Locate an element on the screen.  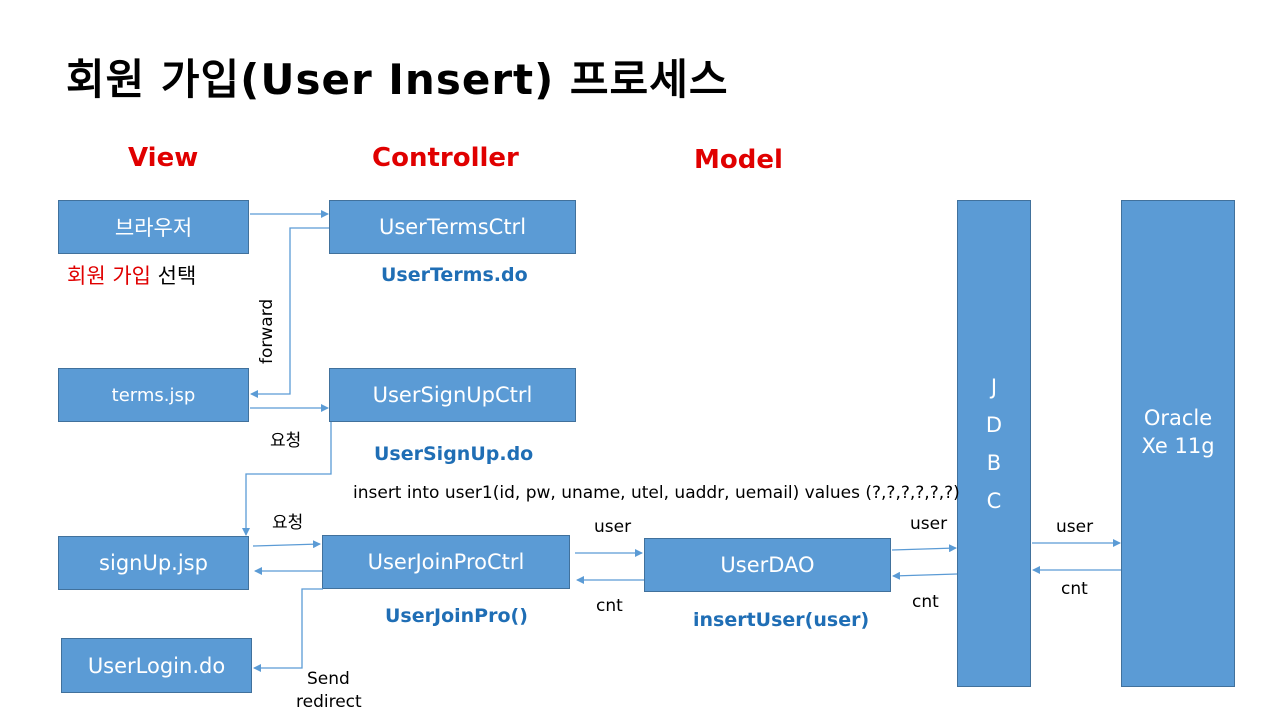
page-title: 회원 가입(User Insert) 프로세스 is located at coordinates (397, 79).